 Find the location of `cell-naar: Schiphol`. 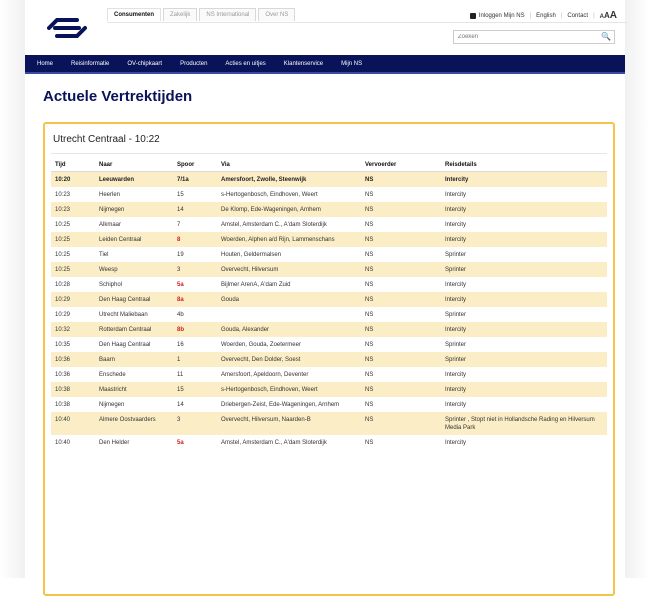

cell-naar: Schiphol is located at coordinates (111, 285).